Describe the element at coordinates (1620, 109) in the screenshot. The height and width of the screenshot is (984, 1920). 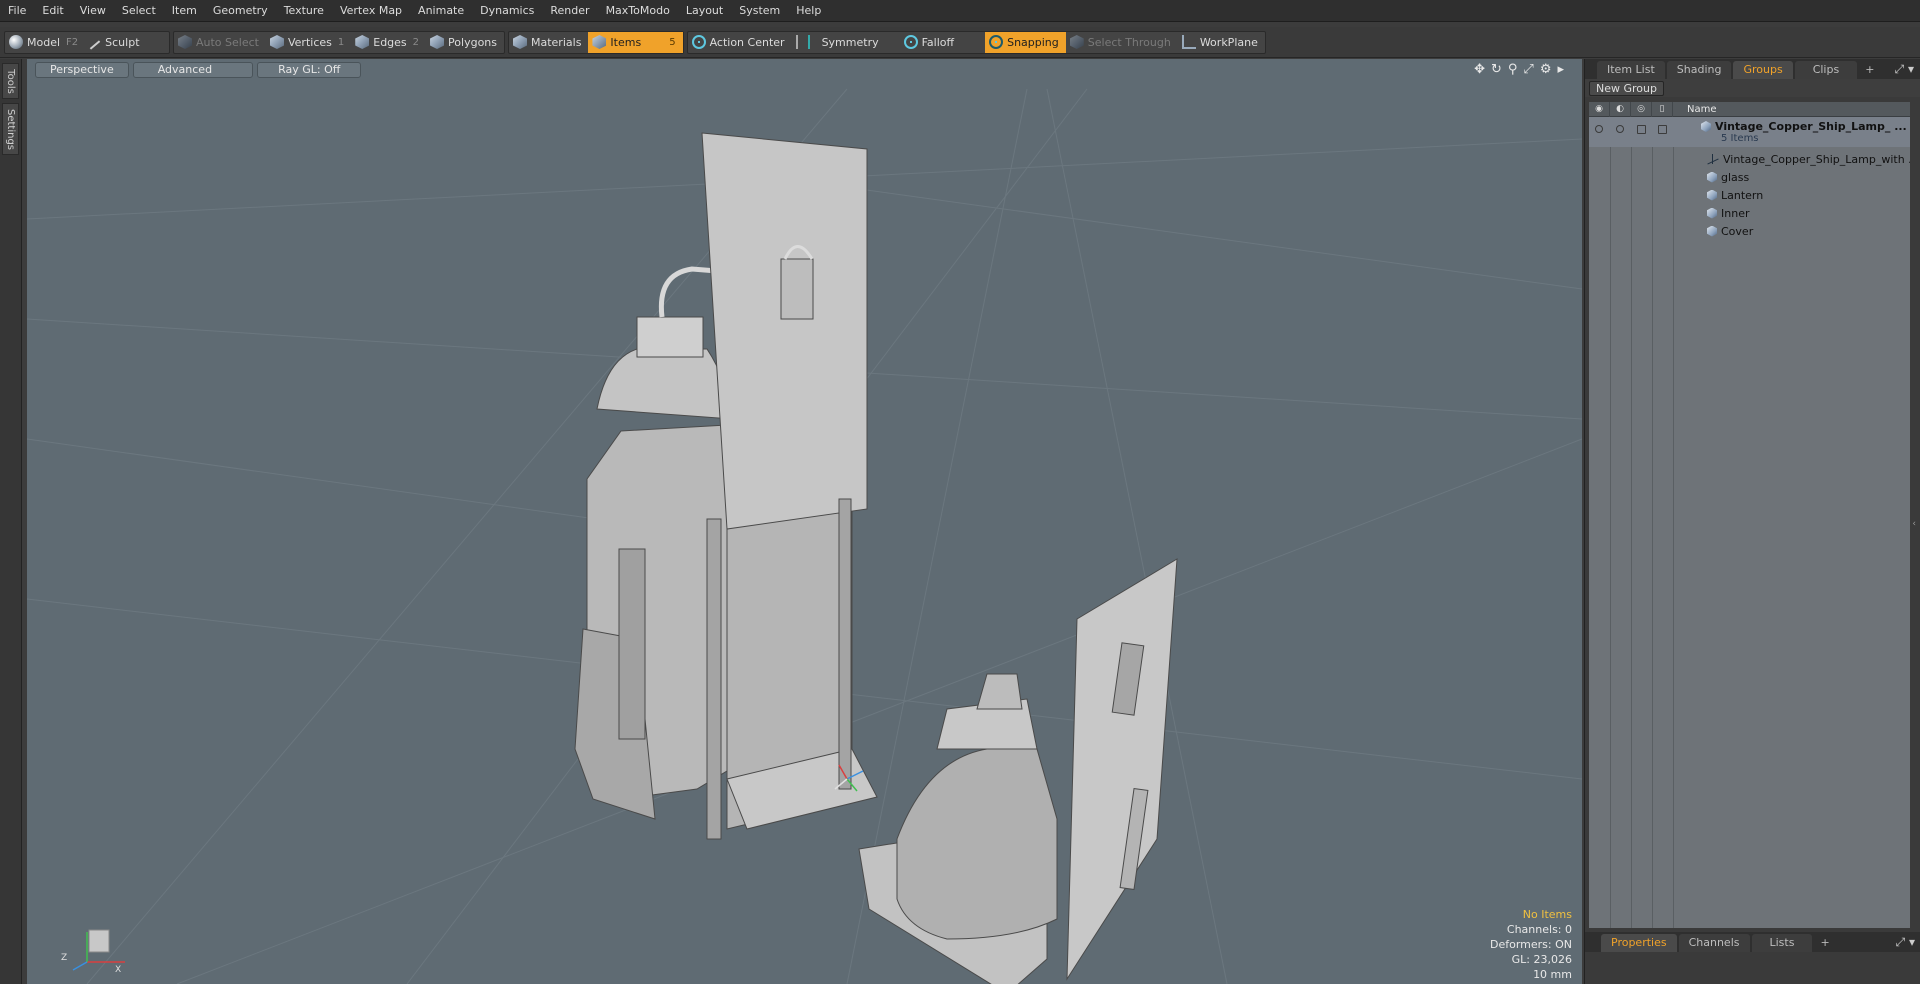
I see `render-column-icon: ◐` at that location.